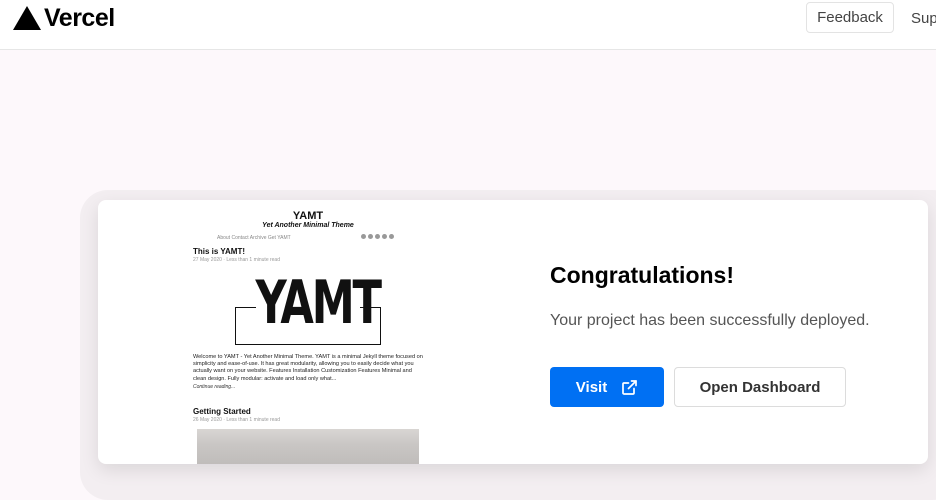 This screenshot has height=500, width=936. Describe the element at coordinates (642, 275) in the screenshot. I see `congratulations-heading: Congratulations!` at that location.